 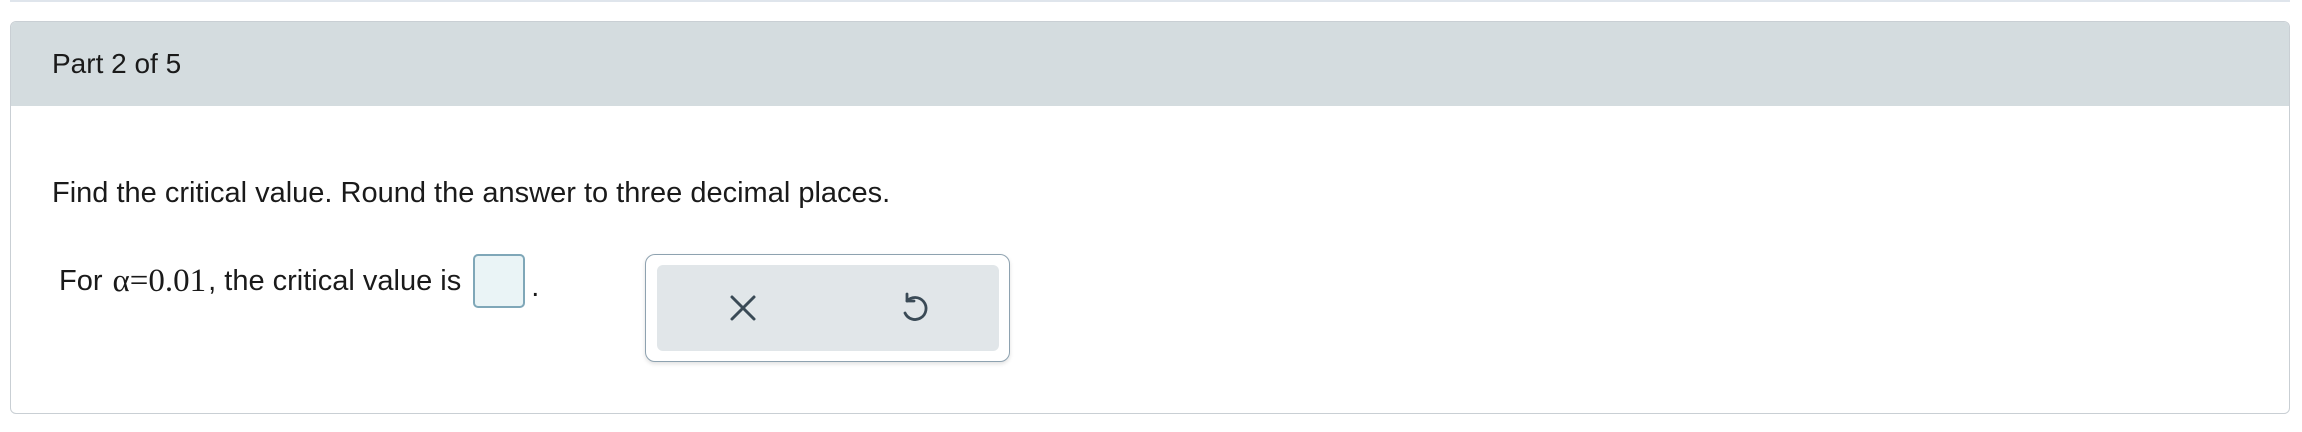 I want to click on x-icon, so click(x=742, y=308).